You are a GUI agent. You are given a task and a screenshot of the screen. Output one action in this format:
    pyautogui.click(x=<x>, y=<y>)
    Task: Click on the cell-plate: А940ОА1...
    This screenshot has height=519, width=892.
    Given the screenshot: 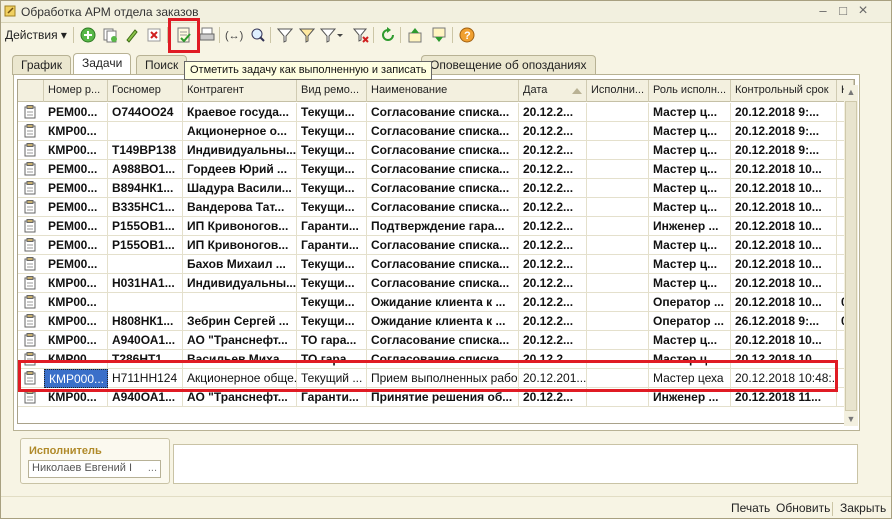 What is the action you would take?
    pyautogui.click(x=145, y=340)
    